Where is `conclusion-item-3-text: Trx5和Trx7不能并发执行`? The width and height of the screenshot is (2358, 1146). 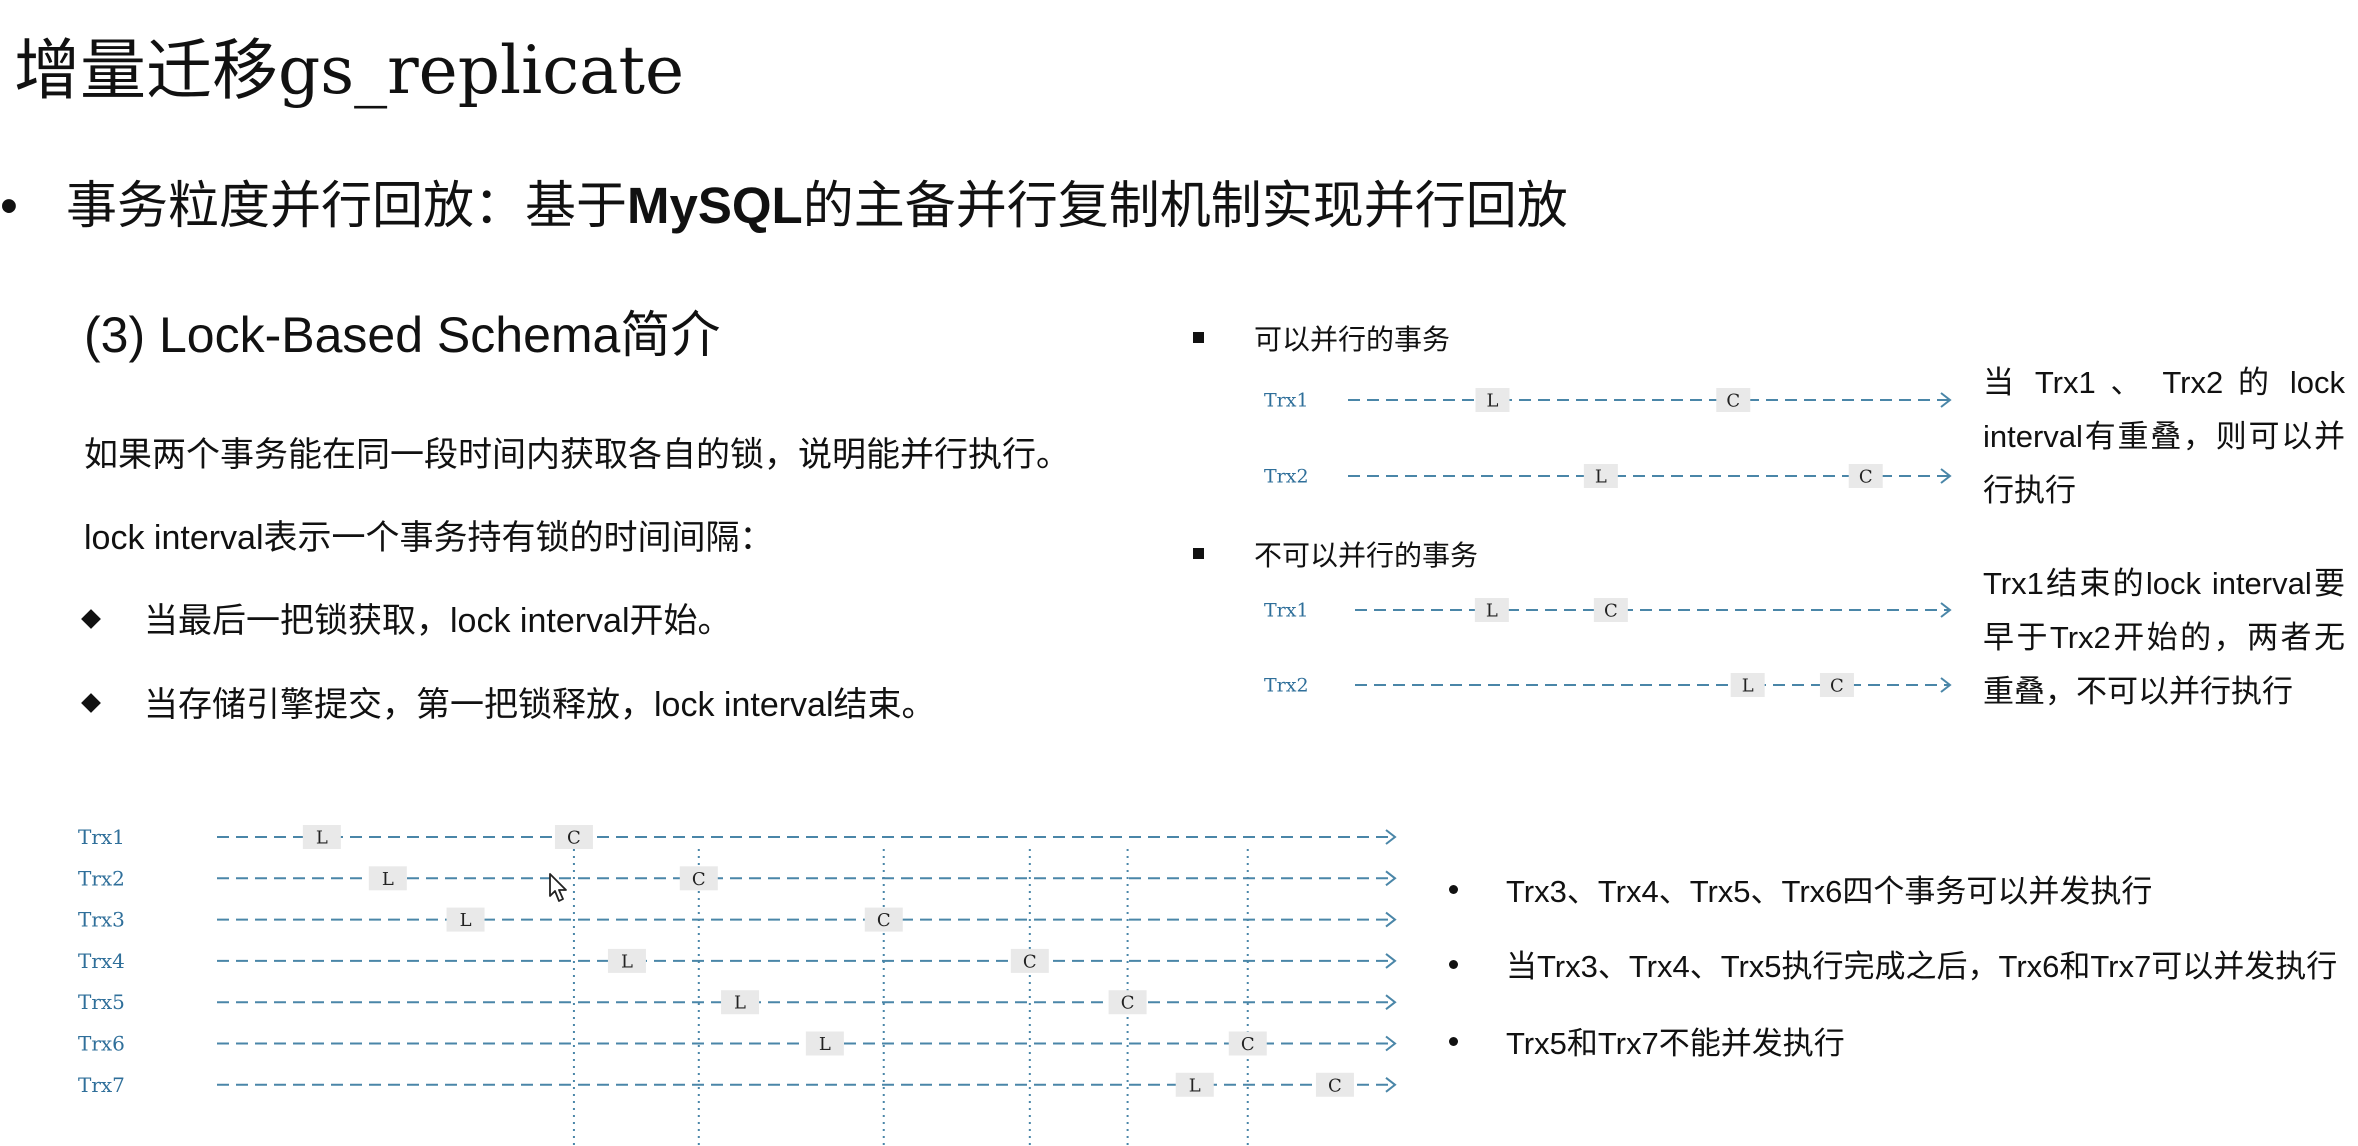 conclusion-item-3-text: Trx5和Trx7不能并发执行 is located at coordinates (1675, 1043).